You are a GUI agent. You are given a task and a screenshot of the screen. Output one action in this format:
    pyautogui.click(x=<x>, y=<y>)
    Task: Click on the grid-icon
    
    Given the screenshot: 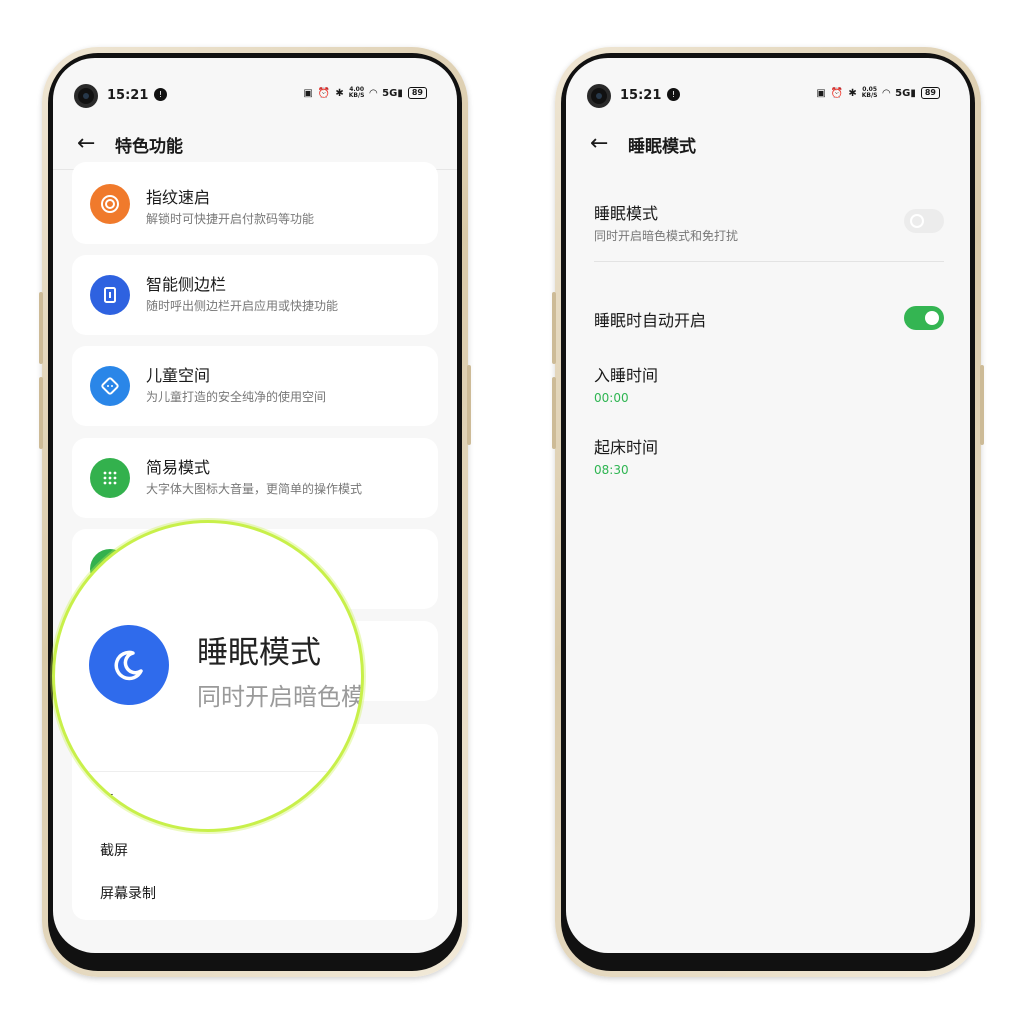 What is the action you would take?
    pyautogui.click(x=110, y=478)
    